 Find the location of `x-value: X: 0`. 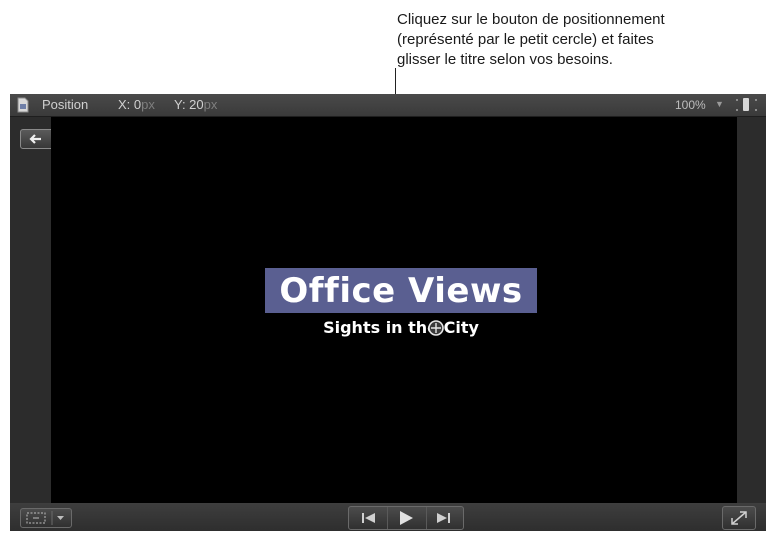

x-value: X: 0 is located at coordinates (130, 104).